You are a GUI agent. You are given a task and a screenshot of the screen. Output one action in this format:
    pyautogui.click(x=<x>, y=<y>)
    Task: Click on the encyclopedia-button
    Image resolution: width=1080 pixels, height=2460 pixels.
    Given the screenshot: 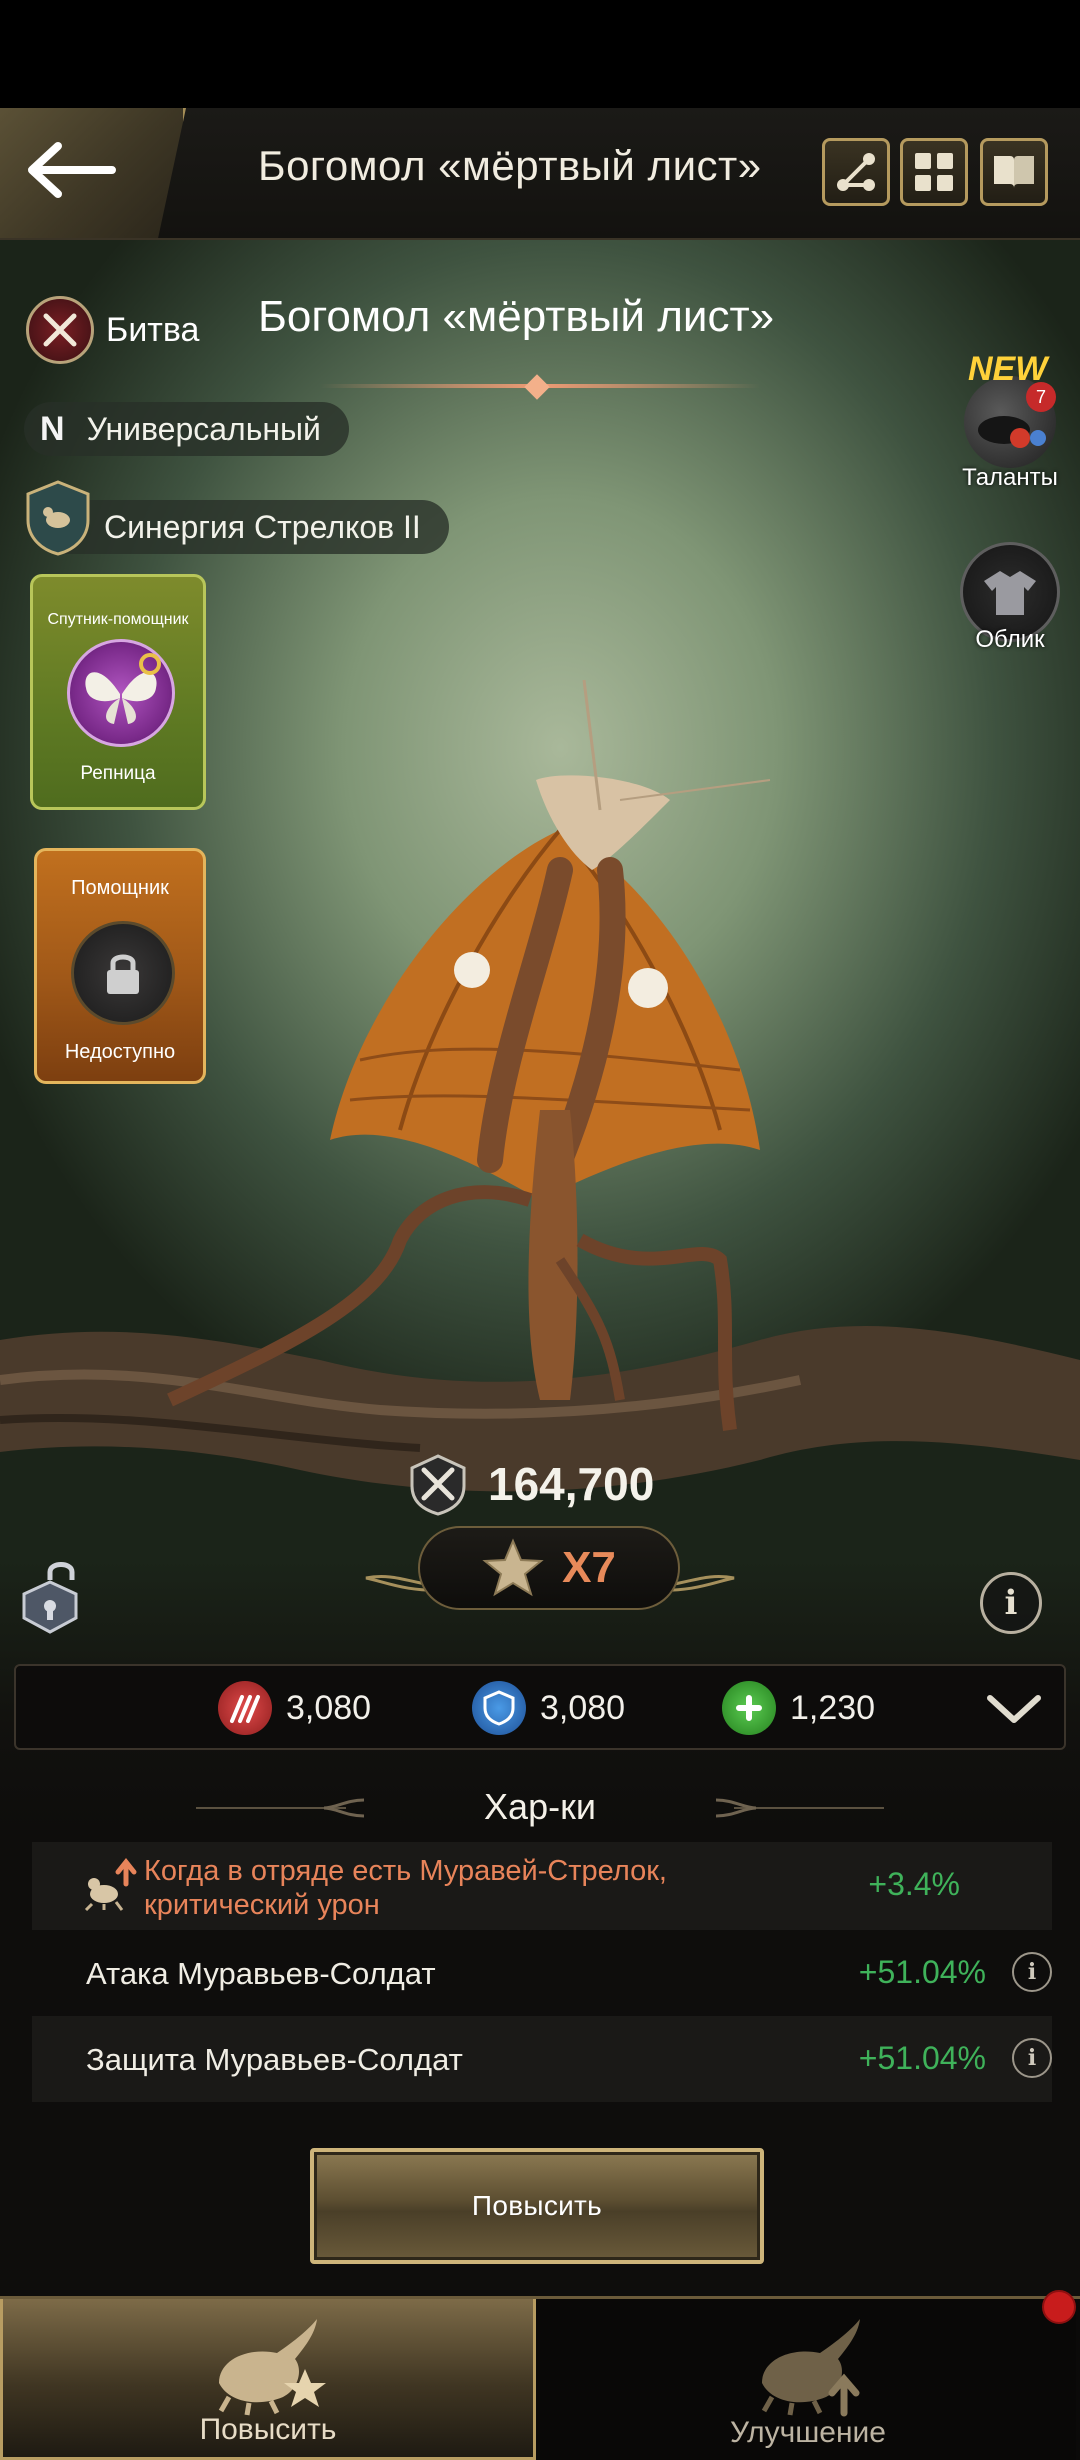 What is the action you would take?
    pyautogui.click(x=1014, y=172)
    